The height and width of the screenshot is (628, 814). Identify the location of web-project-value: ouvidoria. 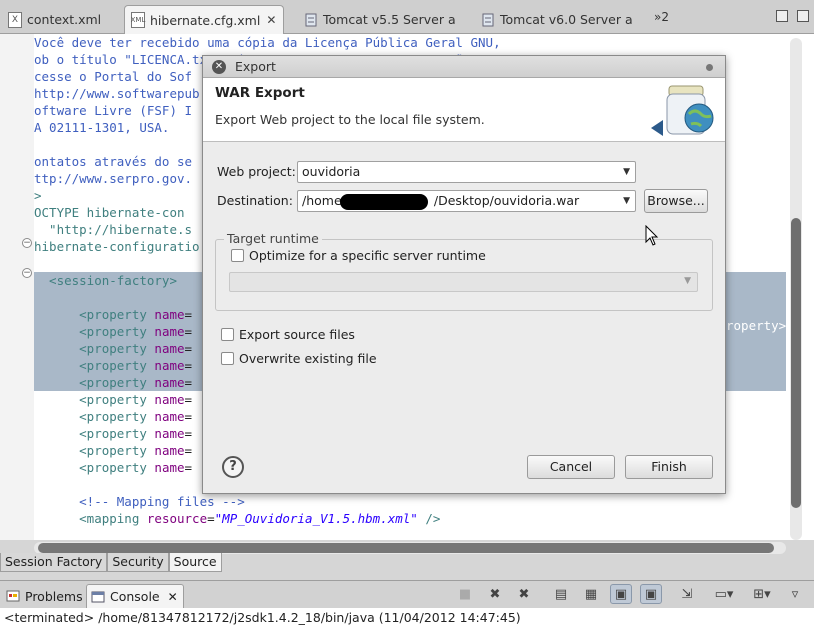
(331, 171).